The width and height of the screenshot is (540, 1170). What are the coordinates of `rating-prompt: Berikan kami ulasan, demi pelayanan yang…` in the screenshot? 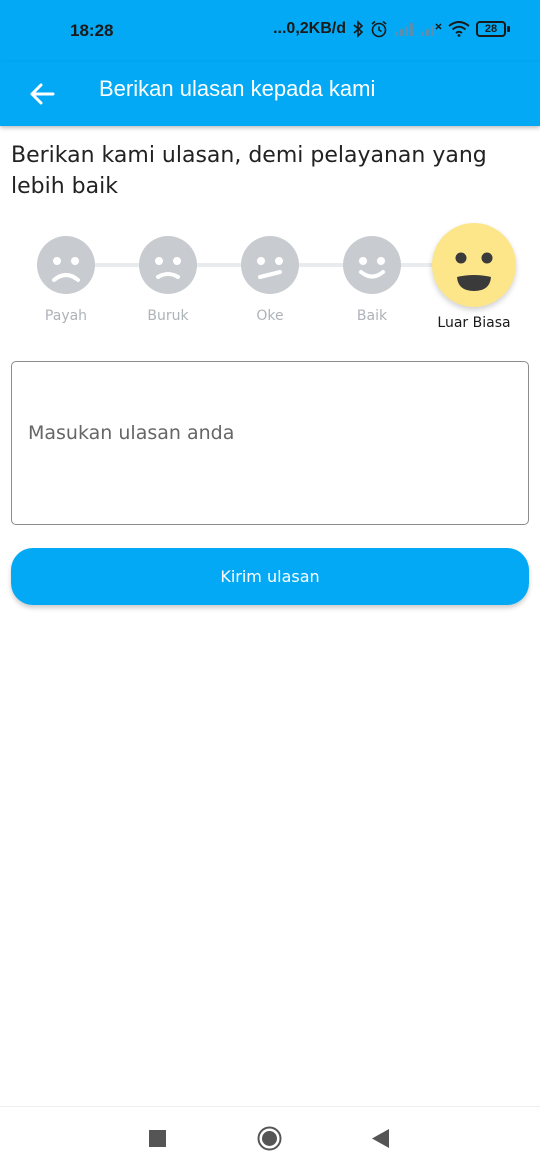 It's located at (249, 171).